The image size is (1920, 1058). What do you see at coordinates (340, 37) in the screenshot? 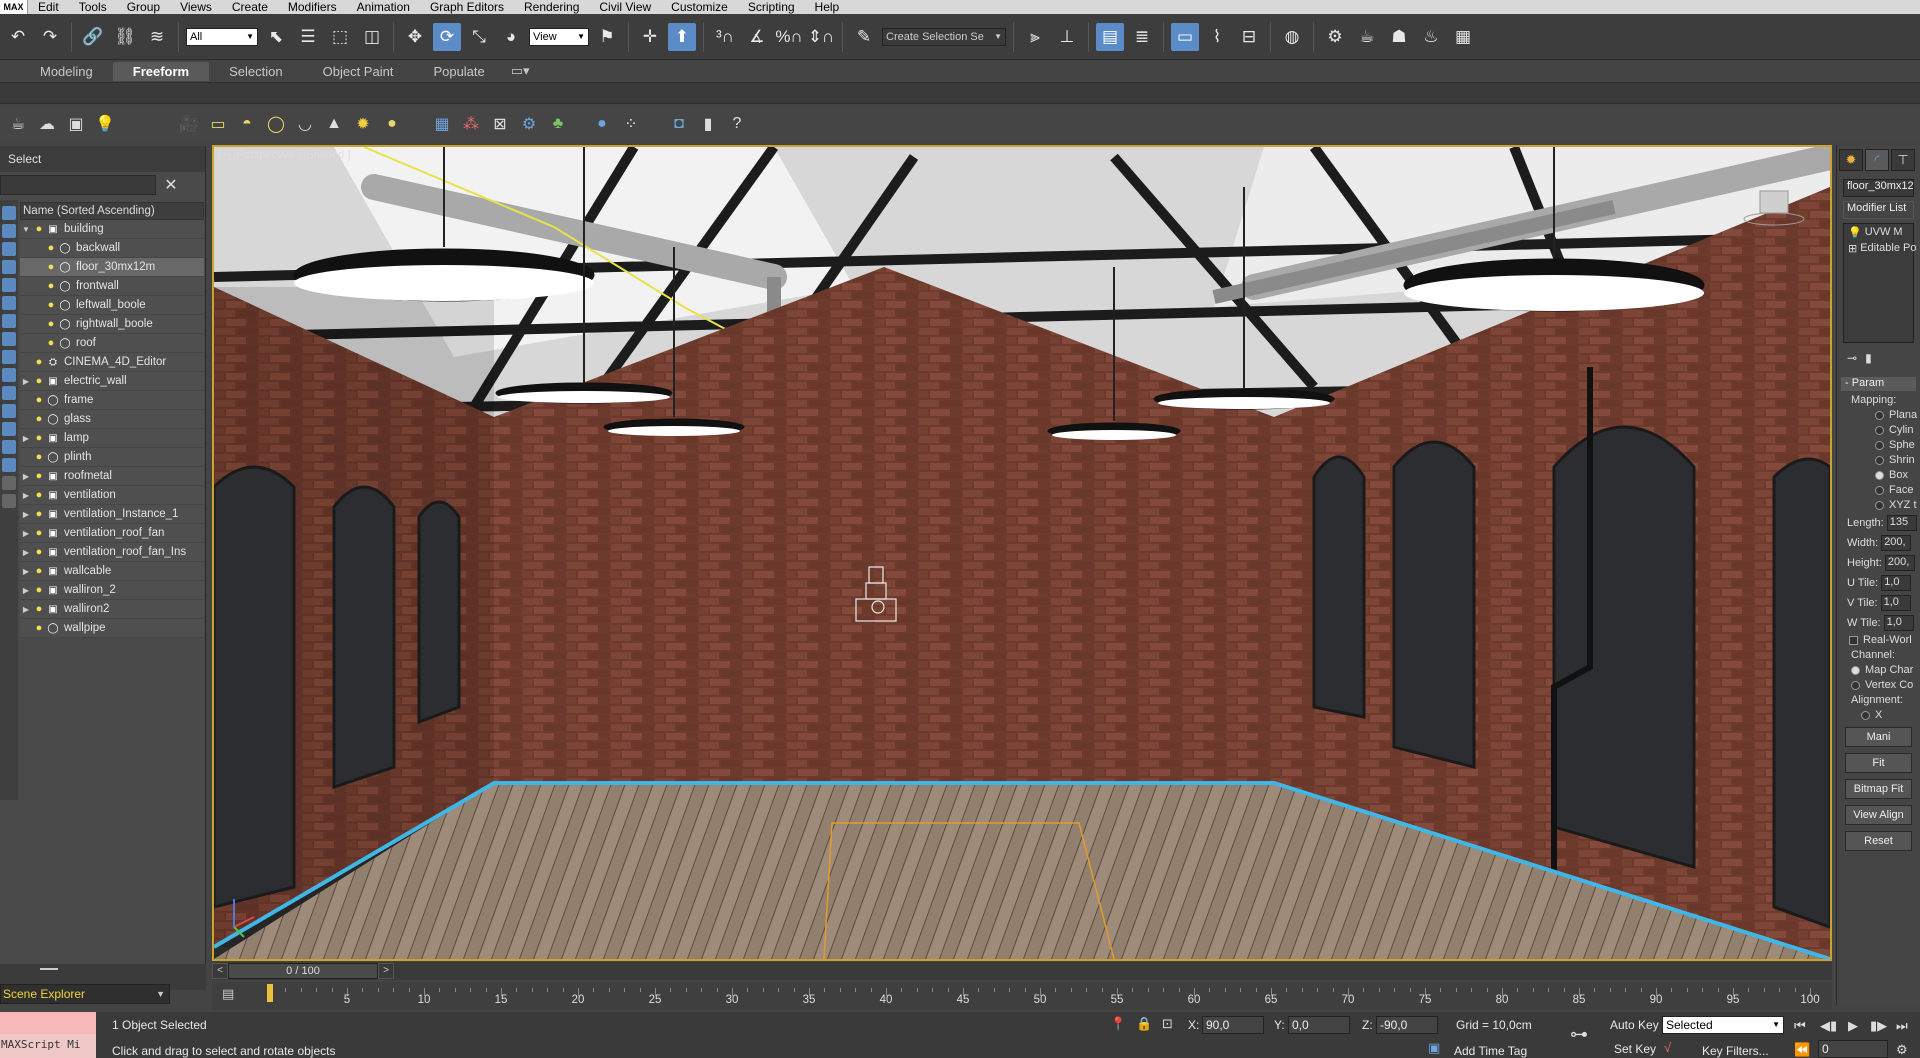
I see `rectangular-selection-icon: ⬚` at bounding box center [340, 37].